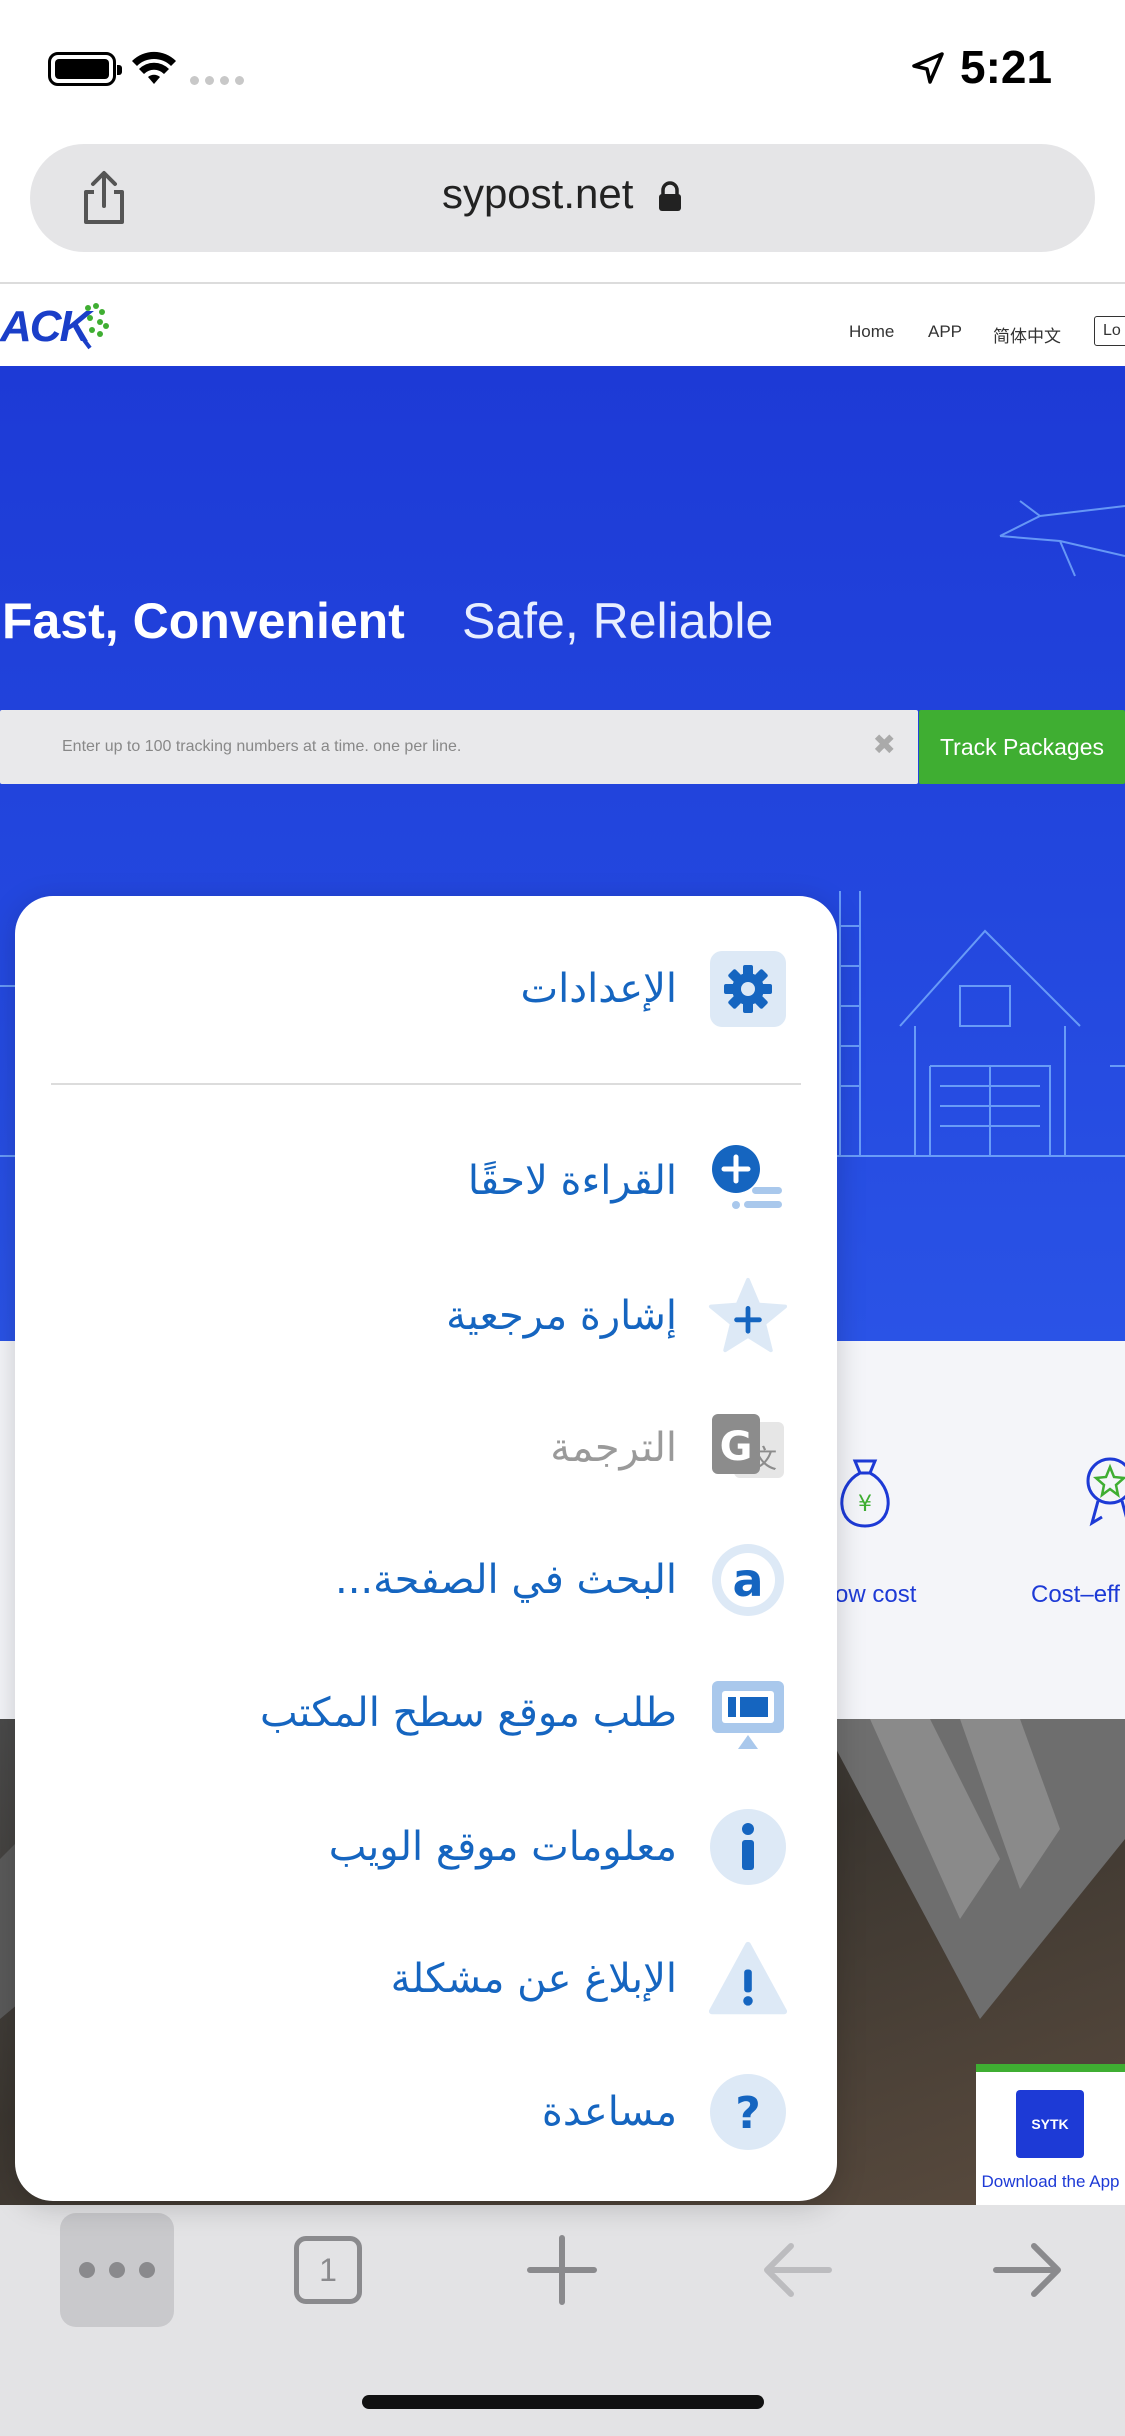 The height and width of the screenshot is (2436, 1125). What do you see at coordinates (748, 1316) in the screenshot?
I see `bookmark-star-icon` at bounding box center [748, 1316].